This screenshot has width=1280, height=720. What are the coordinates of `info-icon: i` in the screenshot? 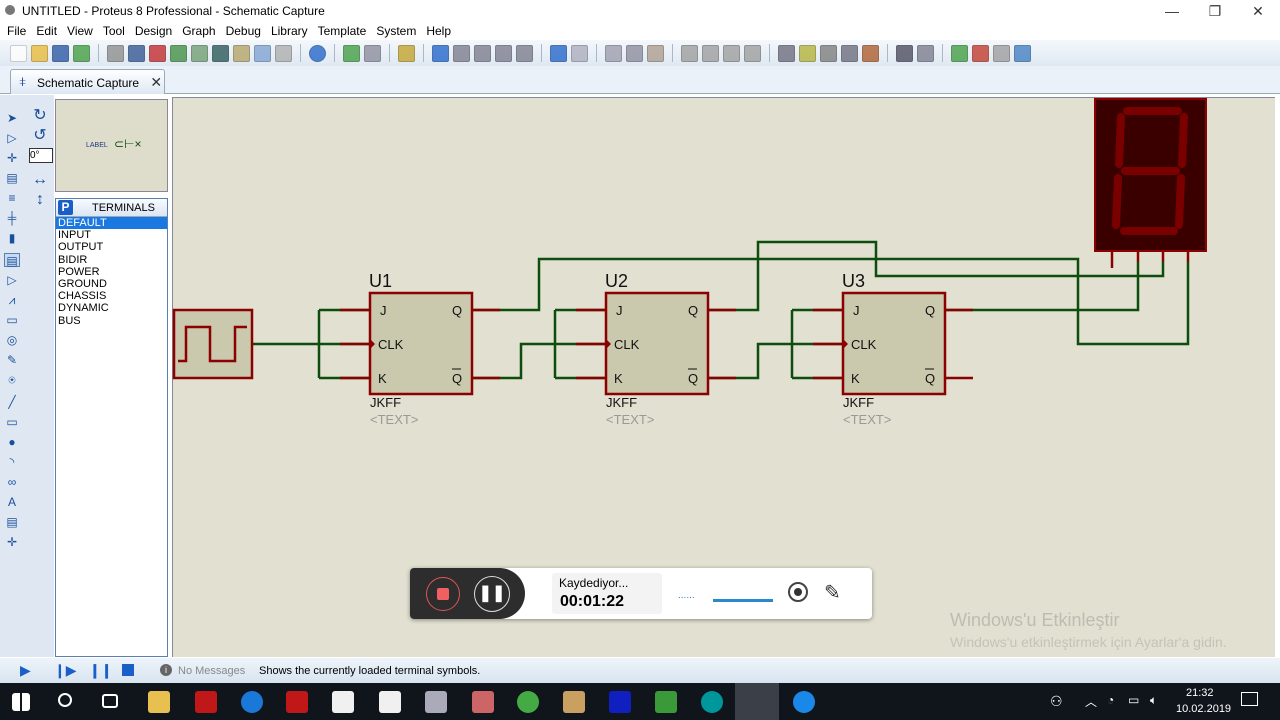 It's located at (166, 670).